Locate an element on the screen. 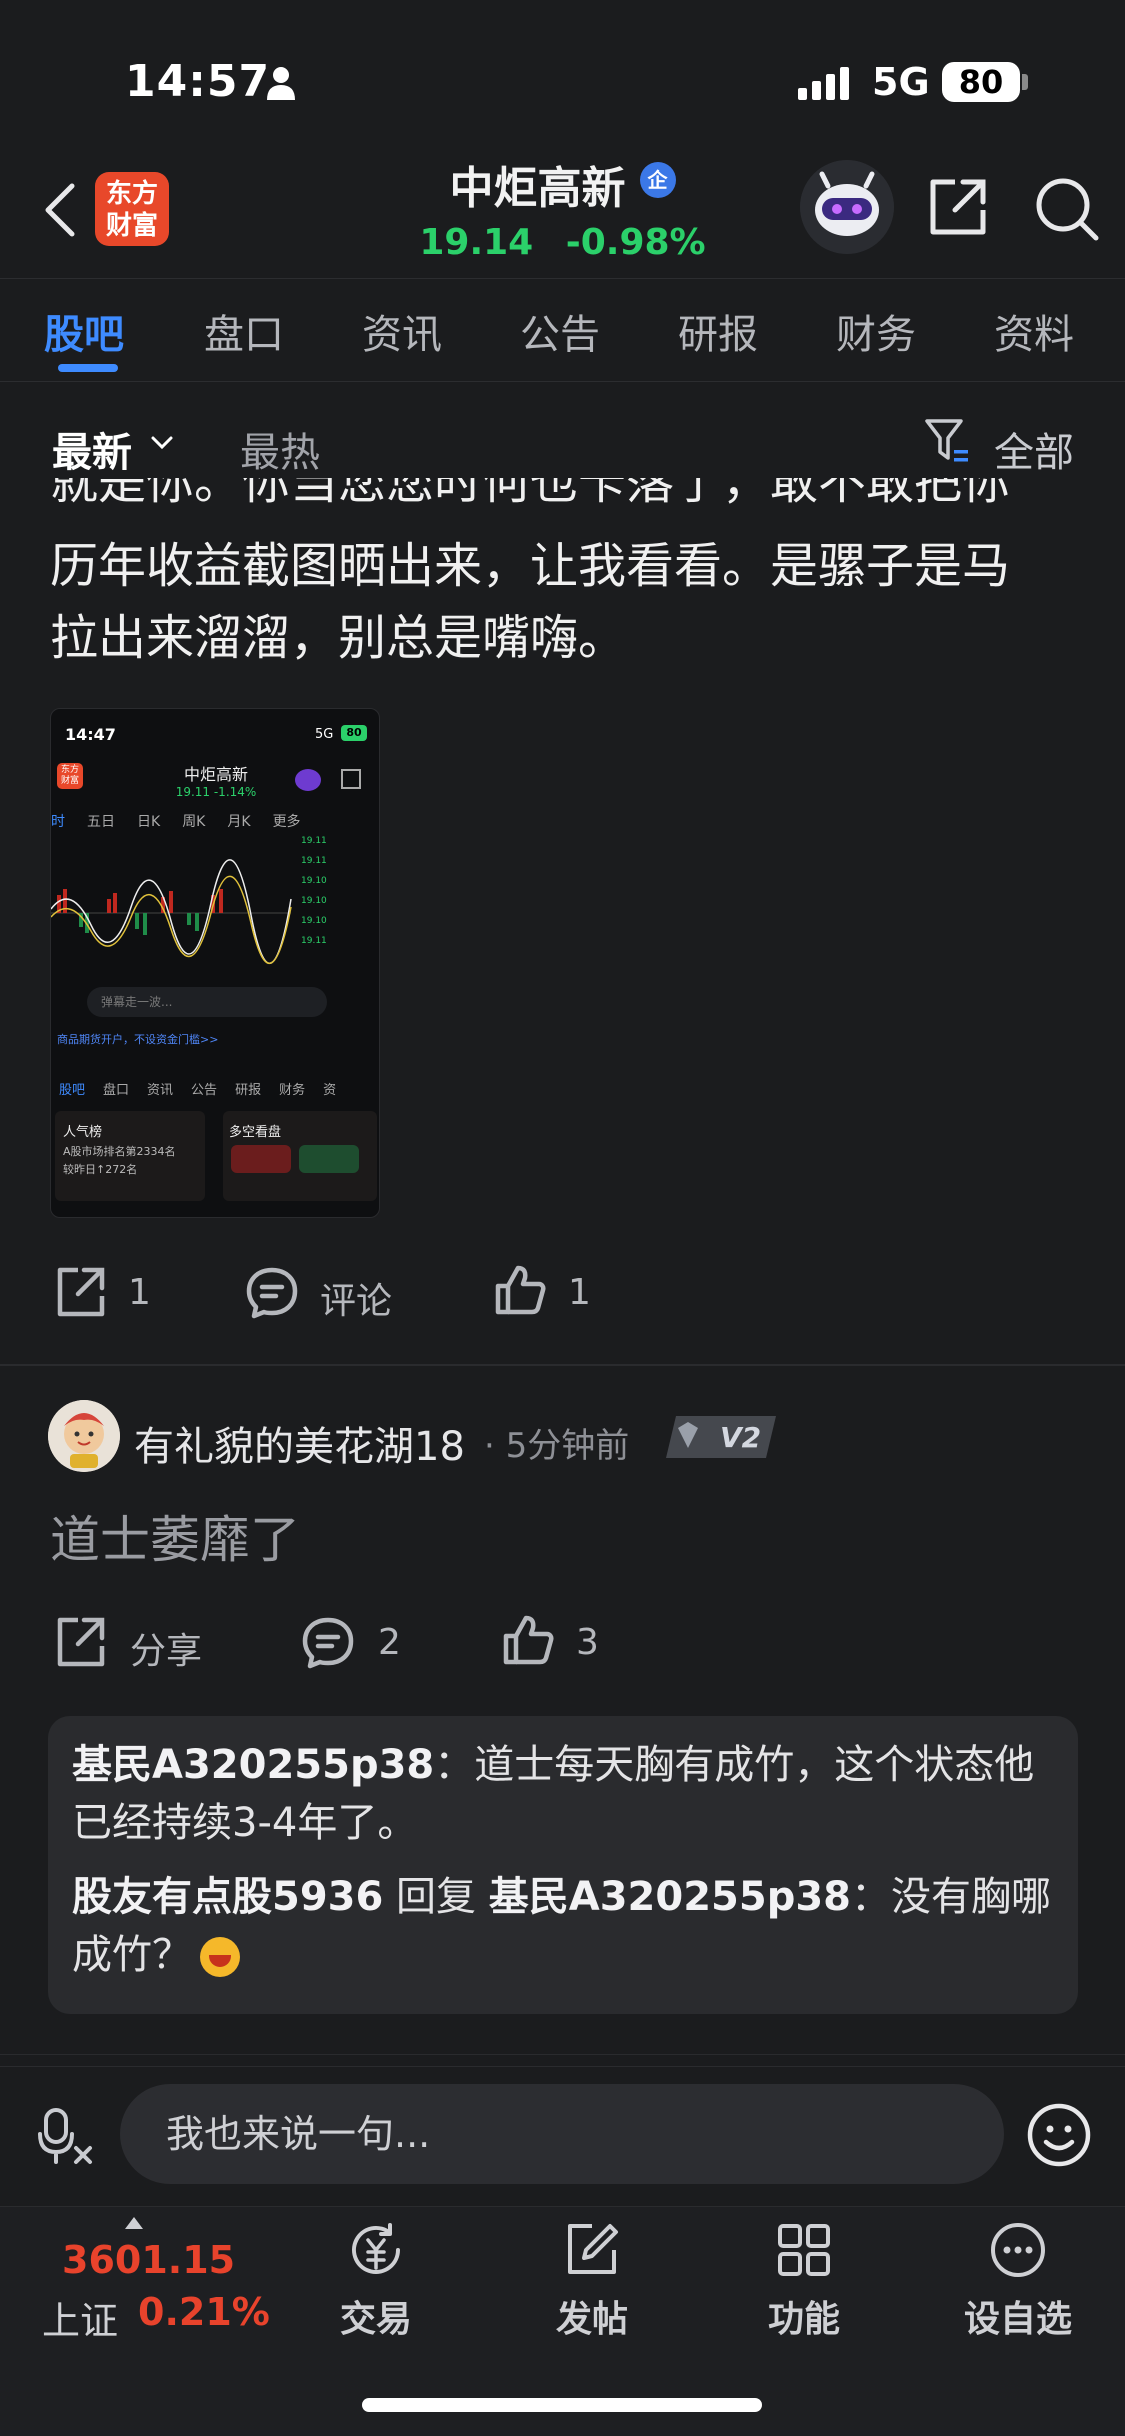 Image resolution: width=1125 pixels, height=2436 pixels. nav-trade: 交易 is located at coordinates (376, 2316).